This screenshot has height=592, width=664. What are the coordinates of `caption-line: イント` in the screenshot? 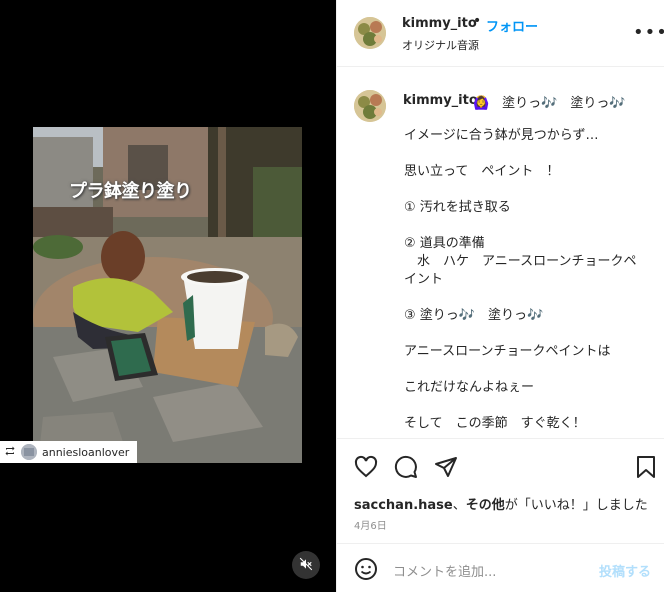 It's located at (424, 279).